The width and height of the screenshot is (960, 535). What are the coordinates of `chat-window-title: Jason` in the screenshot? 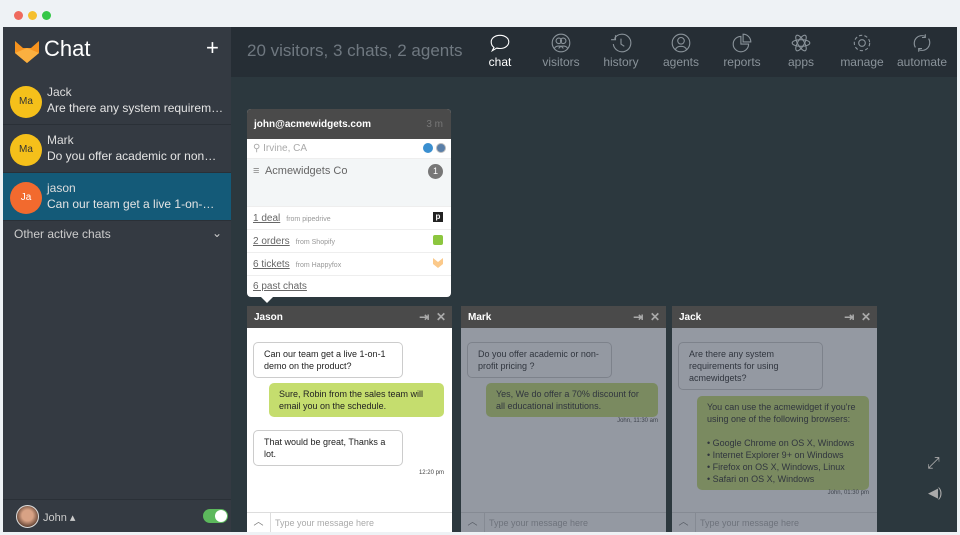 It's located at (268, 317).